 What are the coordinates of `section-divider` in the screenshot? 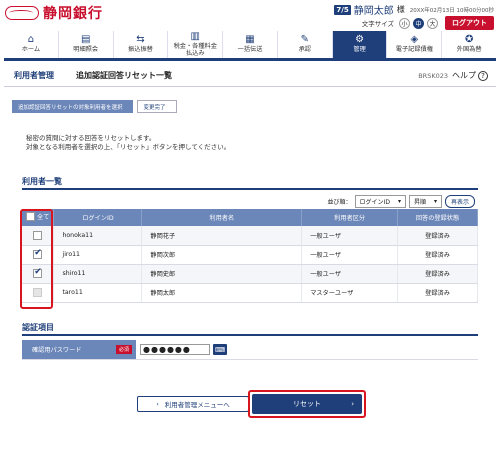 It's located at (250, 189).